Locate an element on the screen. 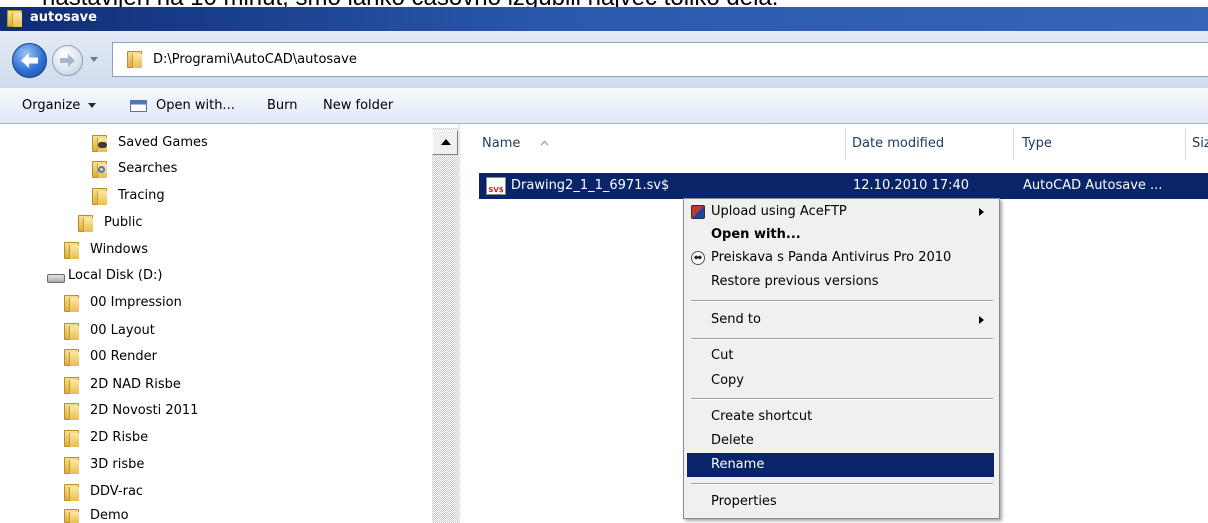 This screenshot has height=523, width=1208. drive-icon is located at coordinates (56, 278).